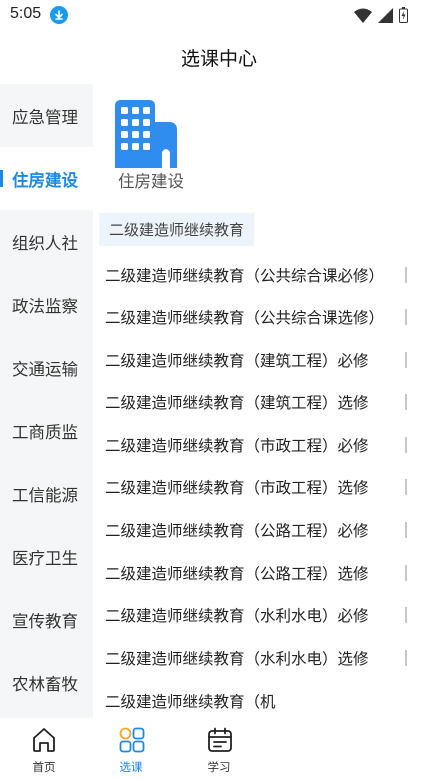  I want to click on course-item: 二级建造师继续教育（建筑工程）选修, so click(270, 402).